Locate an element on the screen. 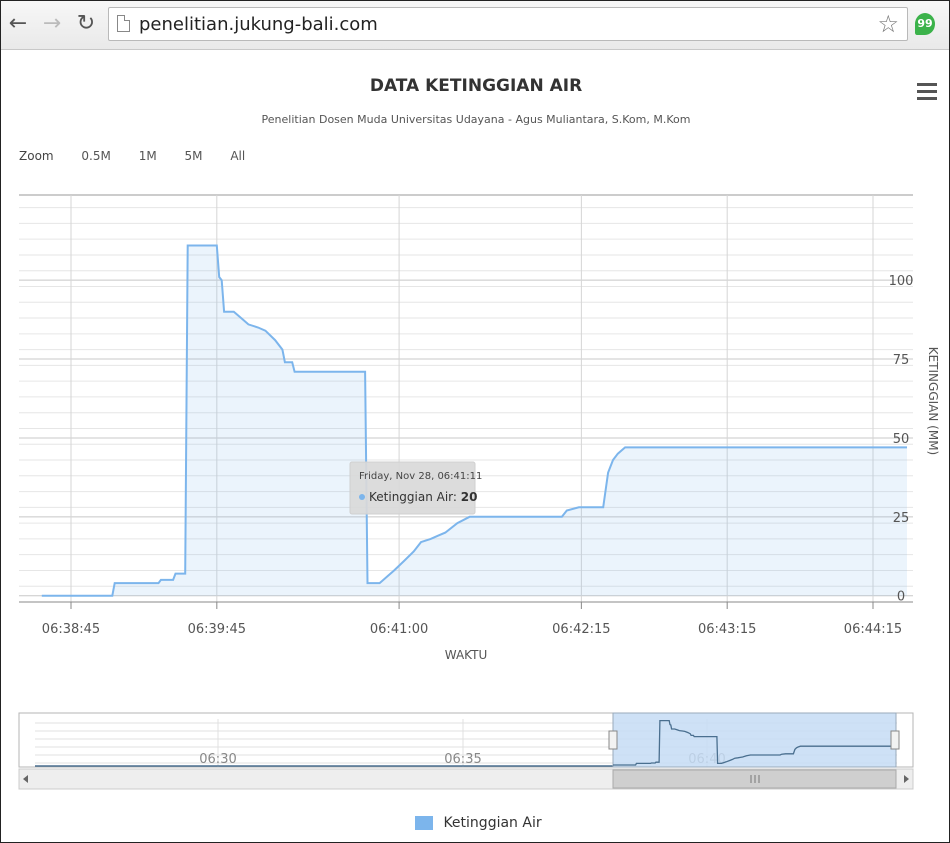 The width and height of the screenshot is (950, 843). x-tick-label: 06:44:15 is located at coordinates (873, 629).